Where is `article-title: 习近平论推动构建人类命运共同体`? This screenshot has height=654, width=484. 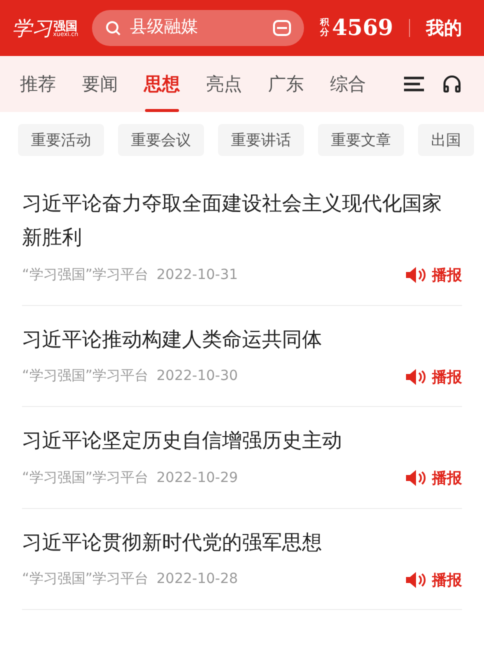 article-title: 习近平论推动构建人类命运共同体 is located at coordinates (234, 339).